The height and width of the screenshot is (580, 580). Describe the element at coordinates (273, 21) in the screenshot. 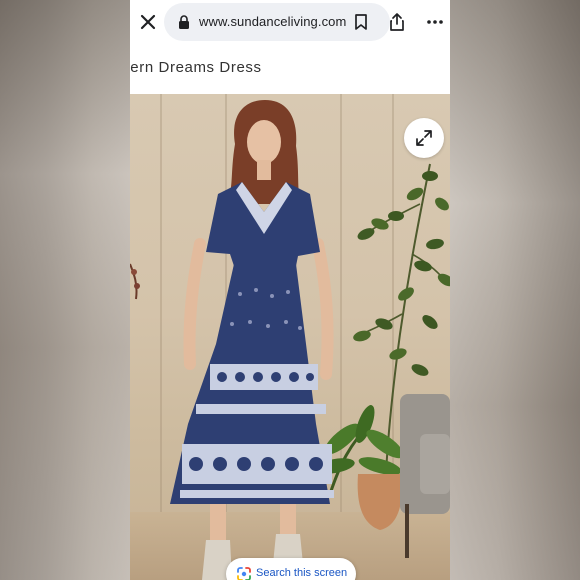

I see `url-text: www.sundanceliving.com` at that location.